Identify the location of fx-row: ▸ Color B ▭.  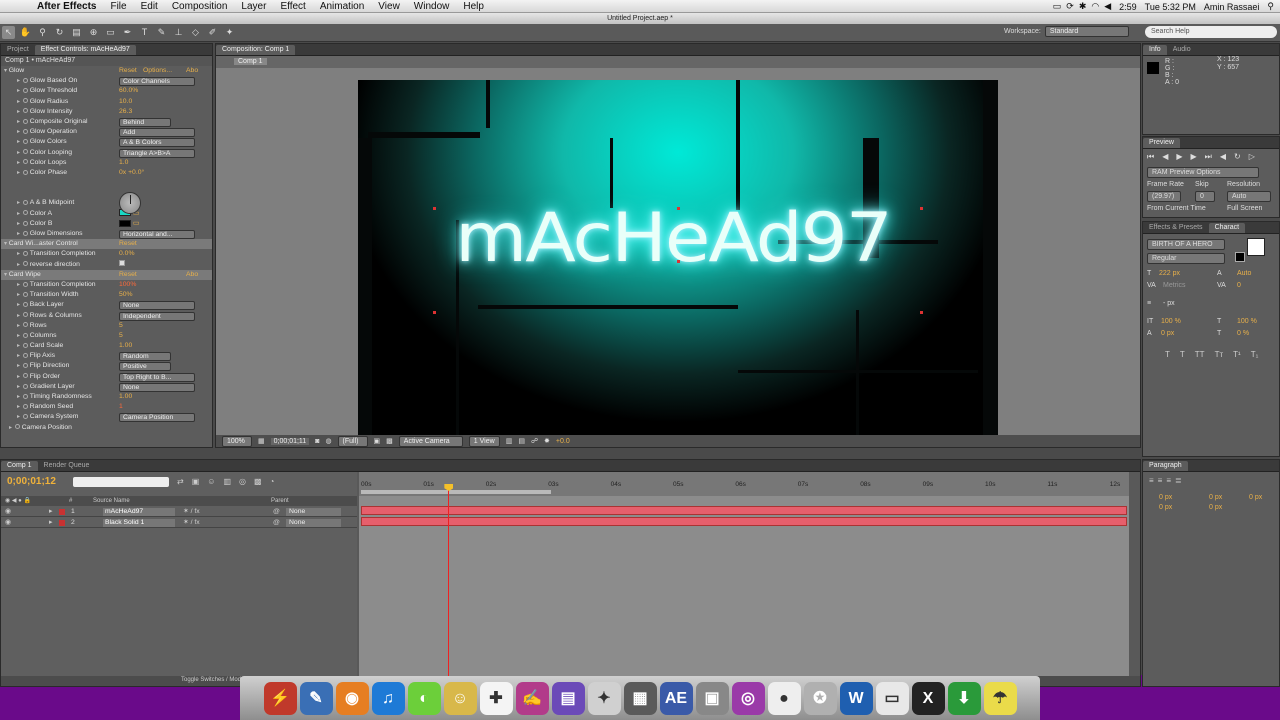
(106, 224).